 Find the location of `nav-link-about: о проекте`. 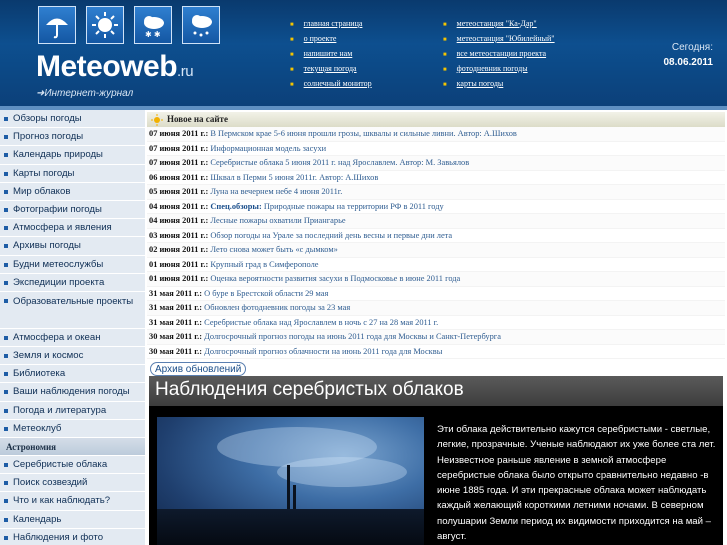

nav-link-about: о проекте is located at coordinates (331, 38).